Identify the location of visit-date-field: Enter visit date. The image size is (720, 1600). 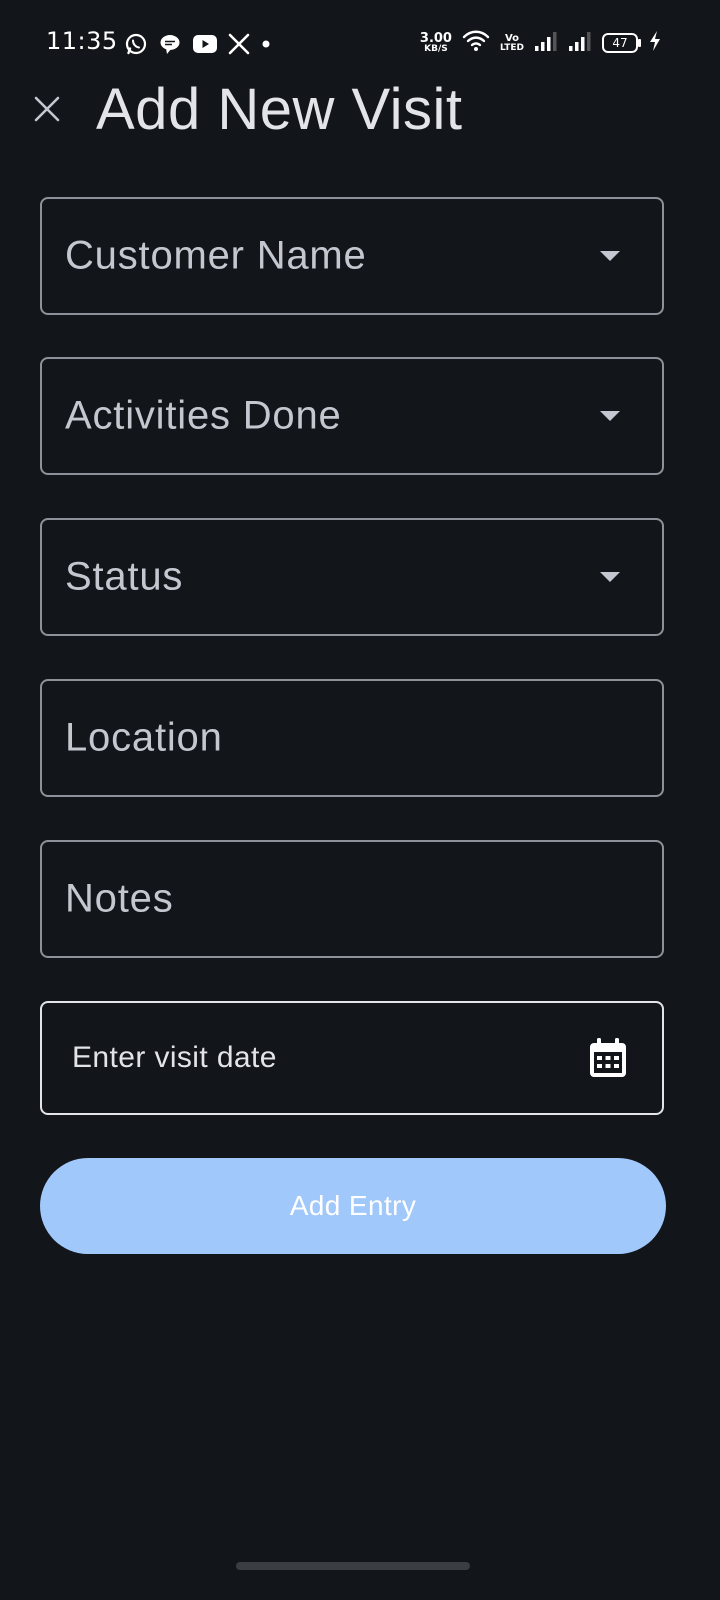
(352, 1058).